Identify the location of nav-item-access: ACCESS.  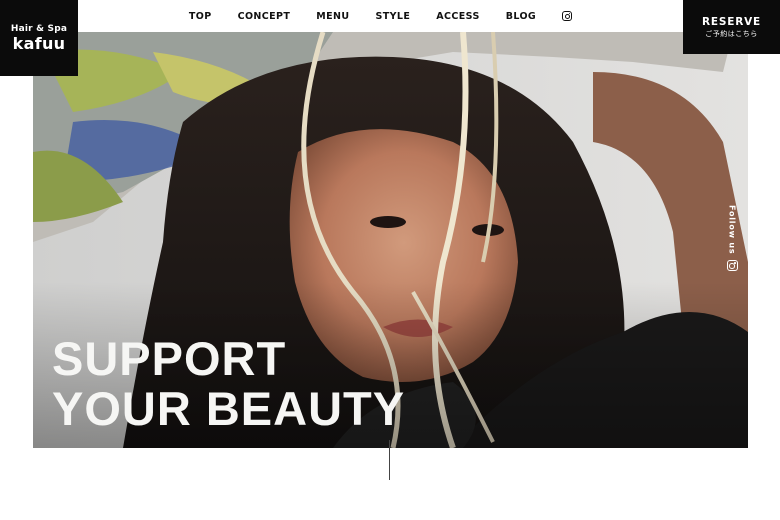
(457, 16).